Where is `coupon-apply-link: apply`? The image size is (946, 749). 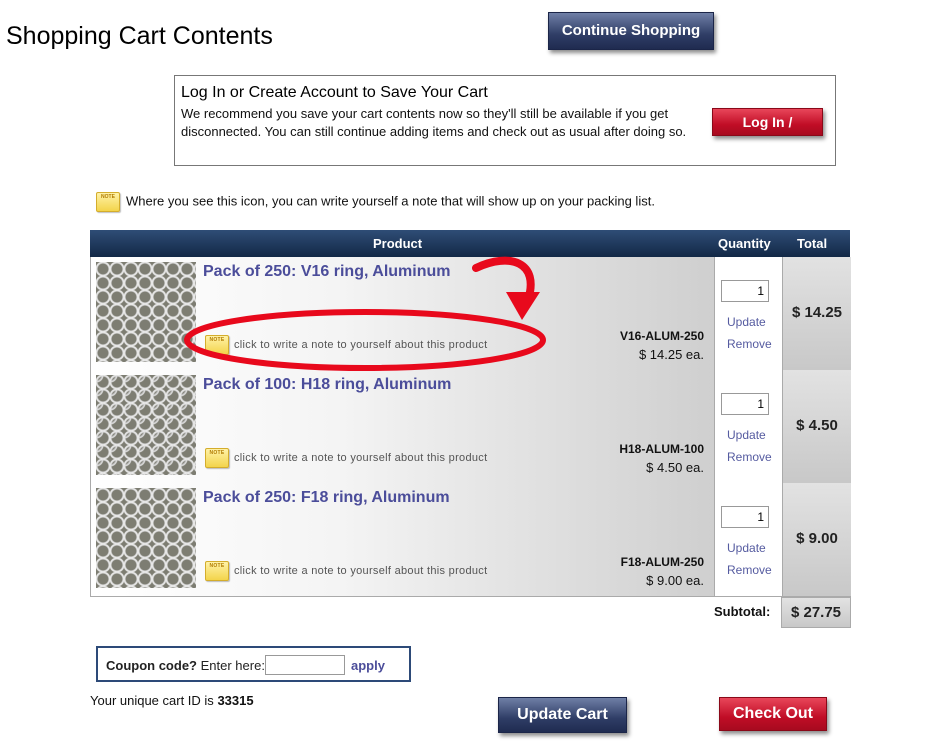
coupon-apply-link: apply is located at coordinates (368, 665).